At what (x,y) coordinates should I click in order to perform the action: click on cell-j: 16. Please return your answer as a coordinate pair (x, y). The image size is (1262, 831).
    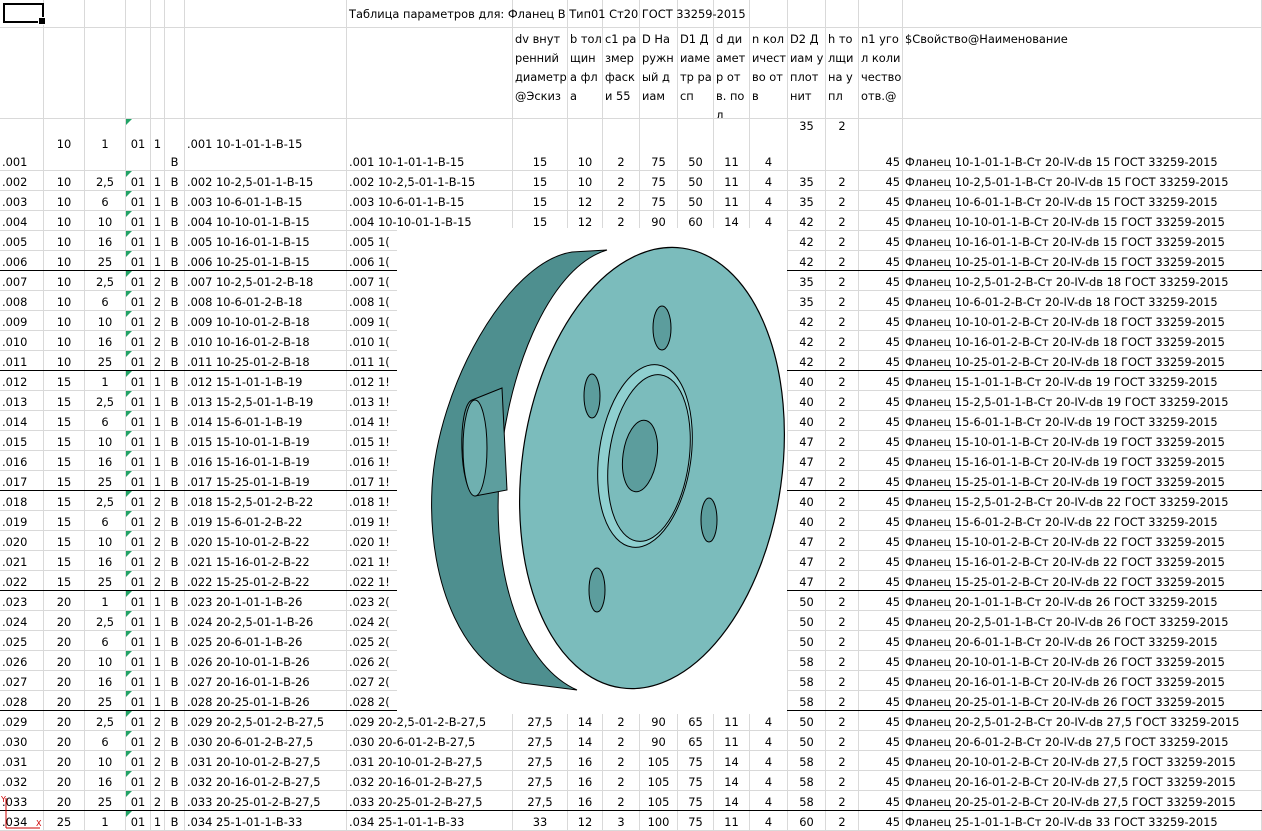
    Looking at the image, I should click on (585, 781).